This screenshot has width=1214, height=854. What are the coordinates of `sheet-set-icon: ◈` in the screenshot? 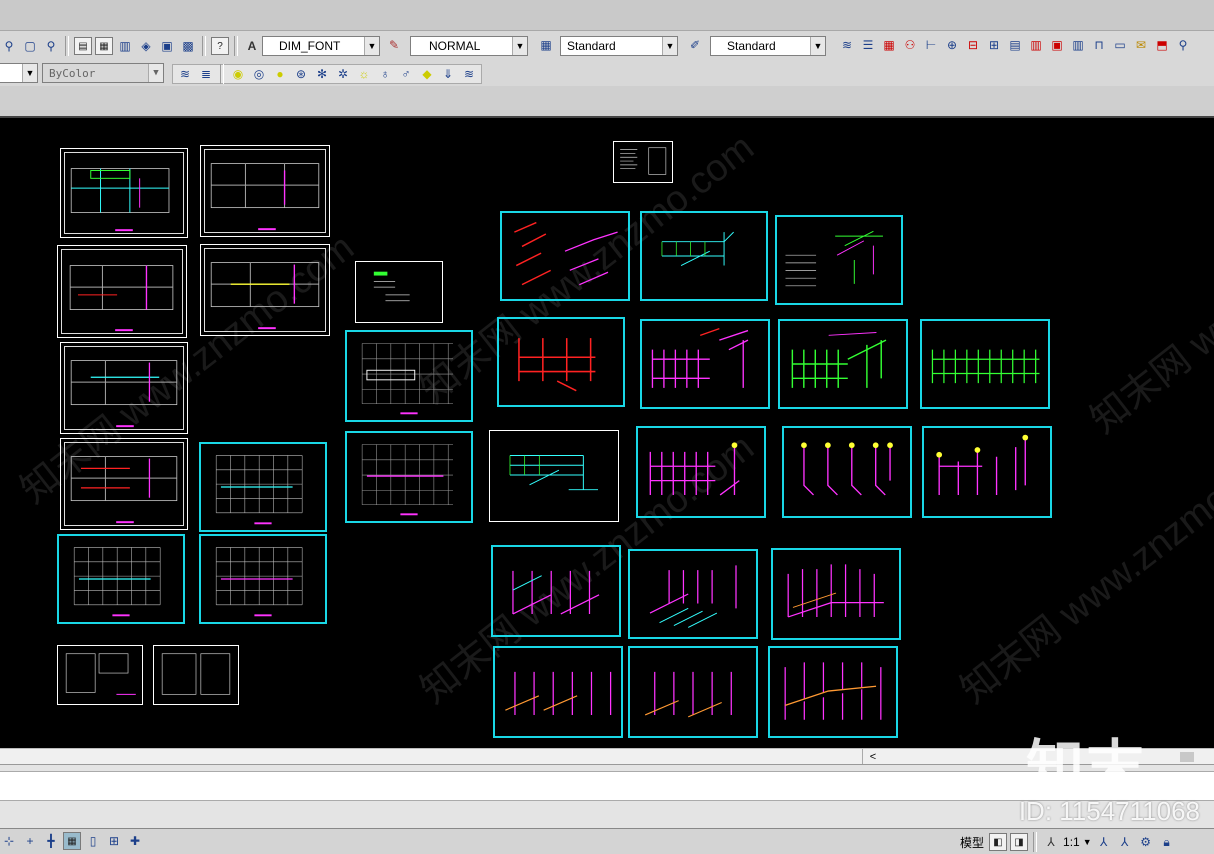 It's located at (146, 46).